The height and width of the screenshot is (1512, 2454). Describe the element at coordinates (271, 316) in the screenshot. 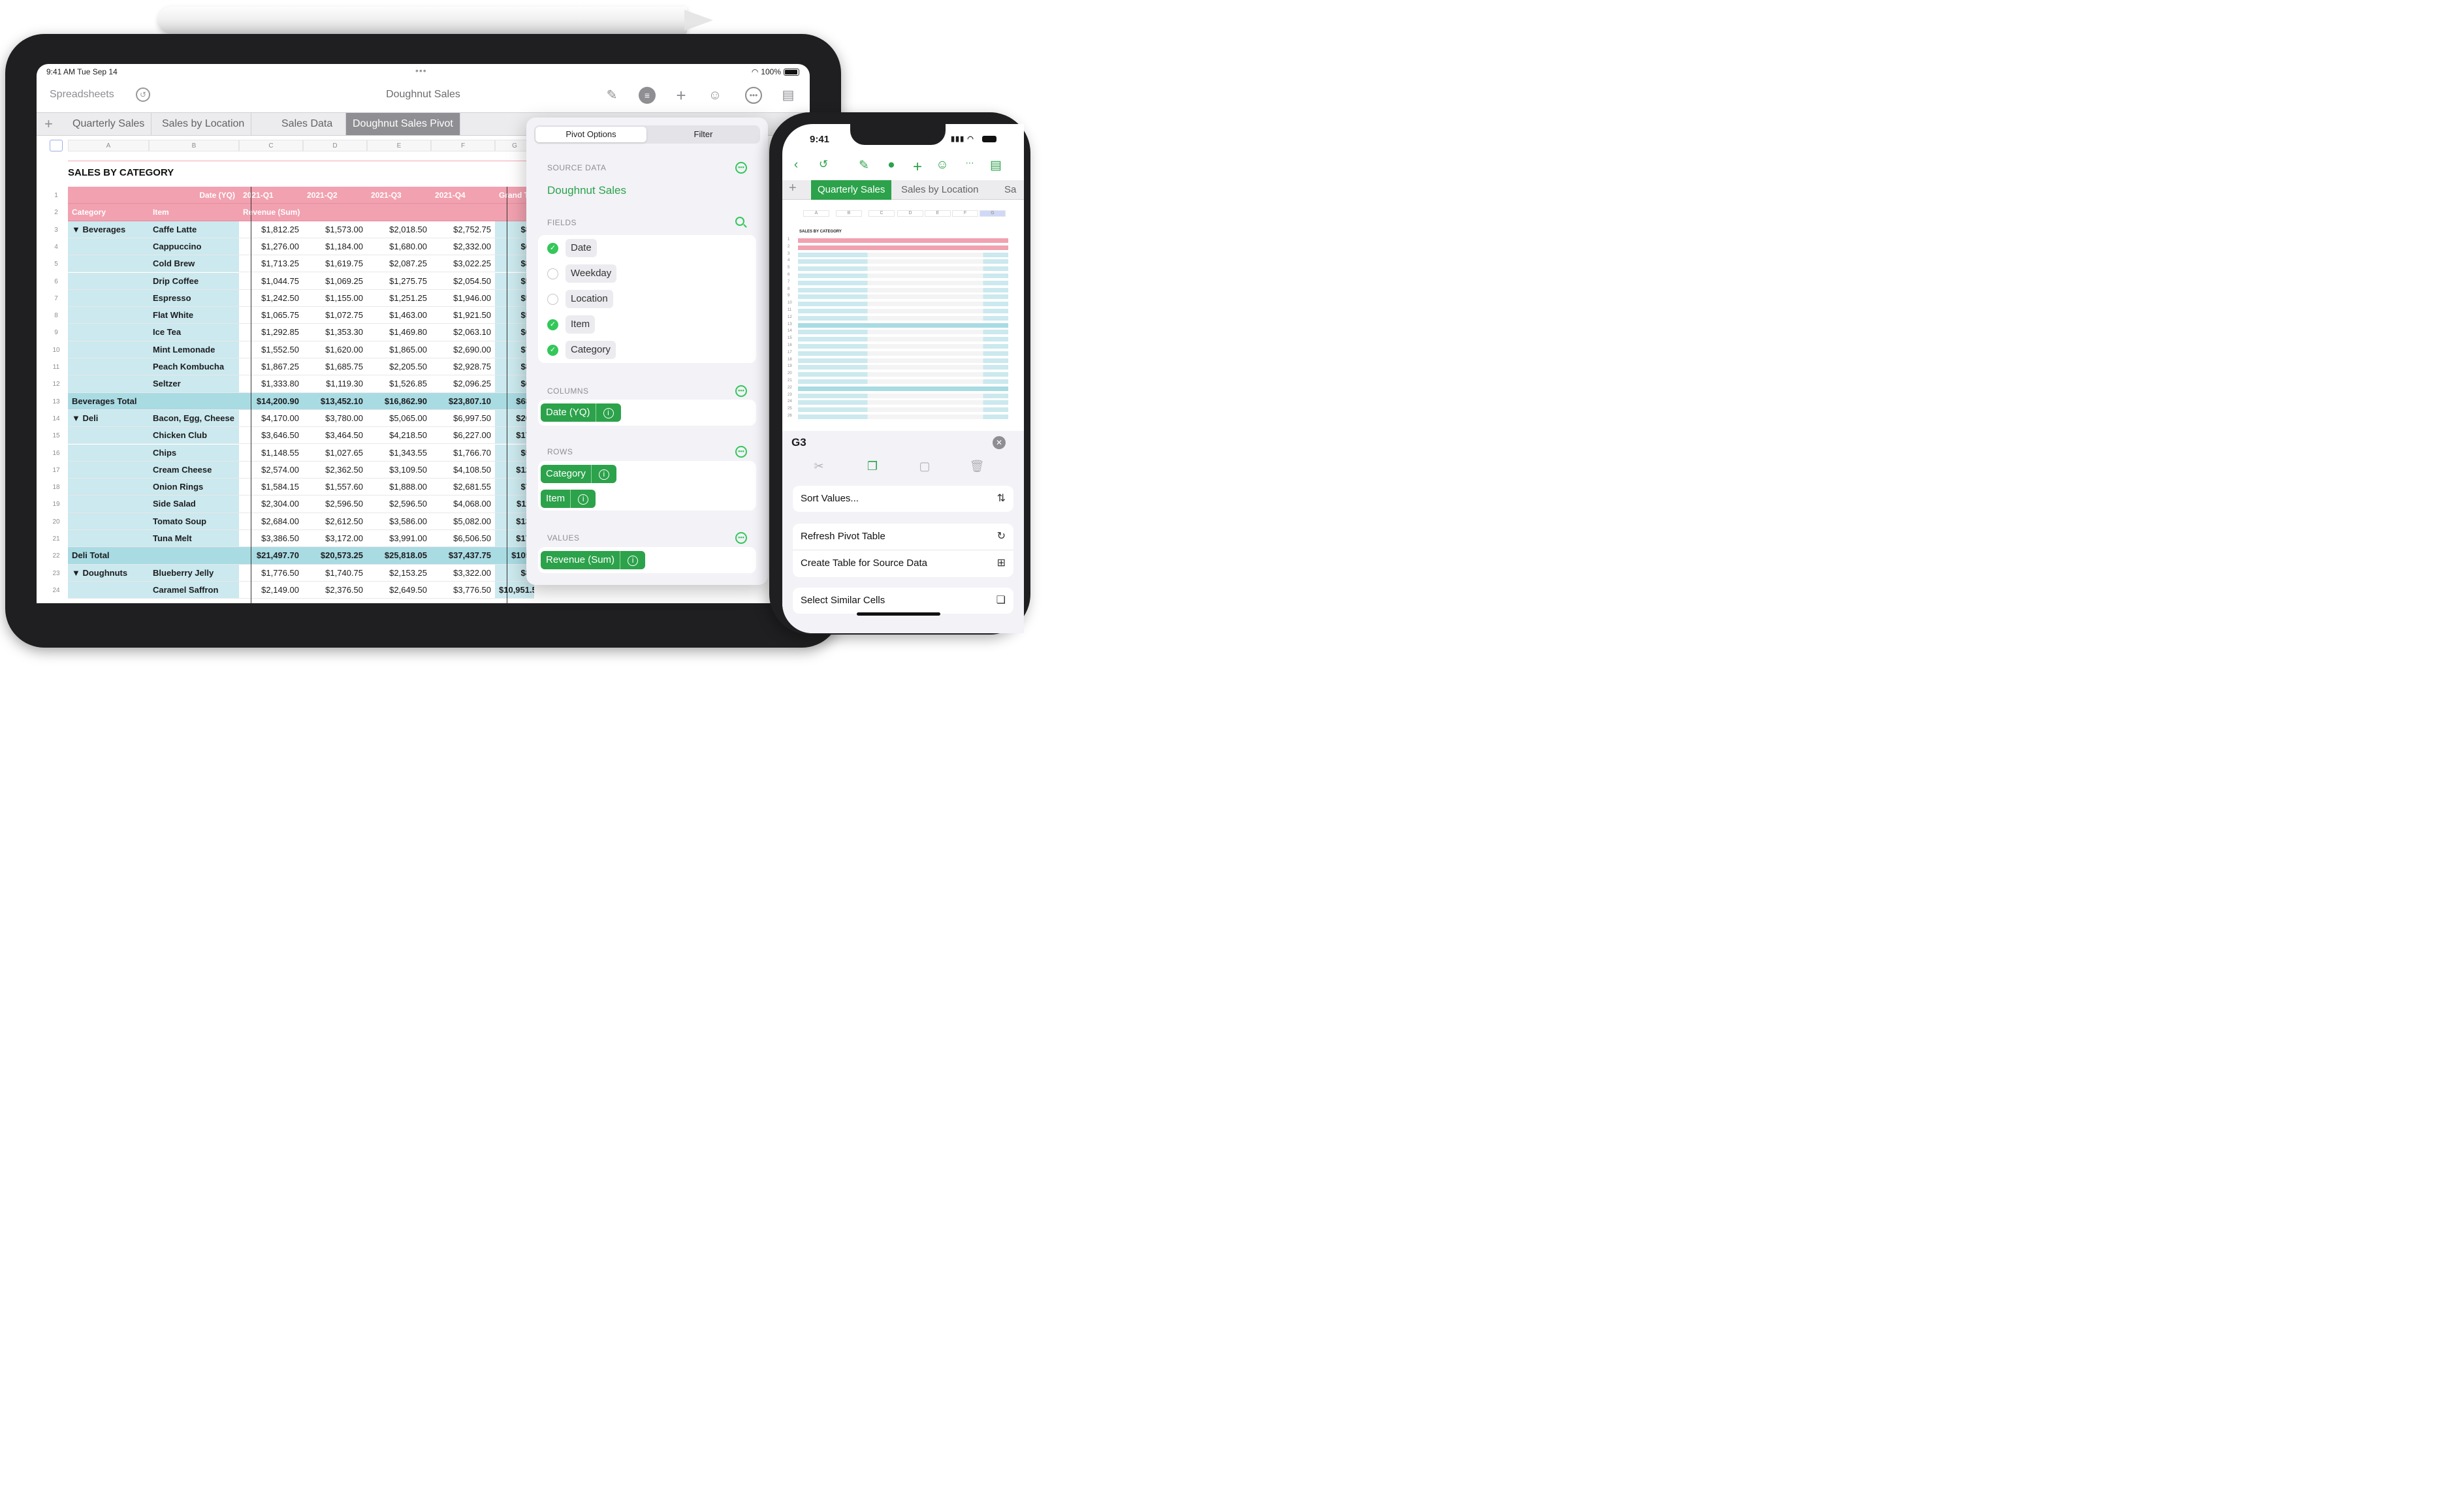

I see `revenue-cell: $1,065.75` at that location.